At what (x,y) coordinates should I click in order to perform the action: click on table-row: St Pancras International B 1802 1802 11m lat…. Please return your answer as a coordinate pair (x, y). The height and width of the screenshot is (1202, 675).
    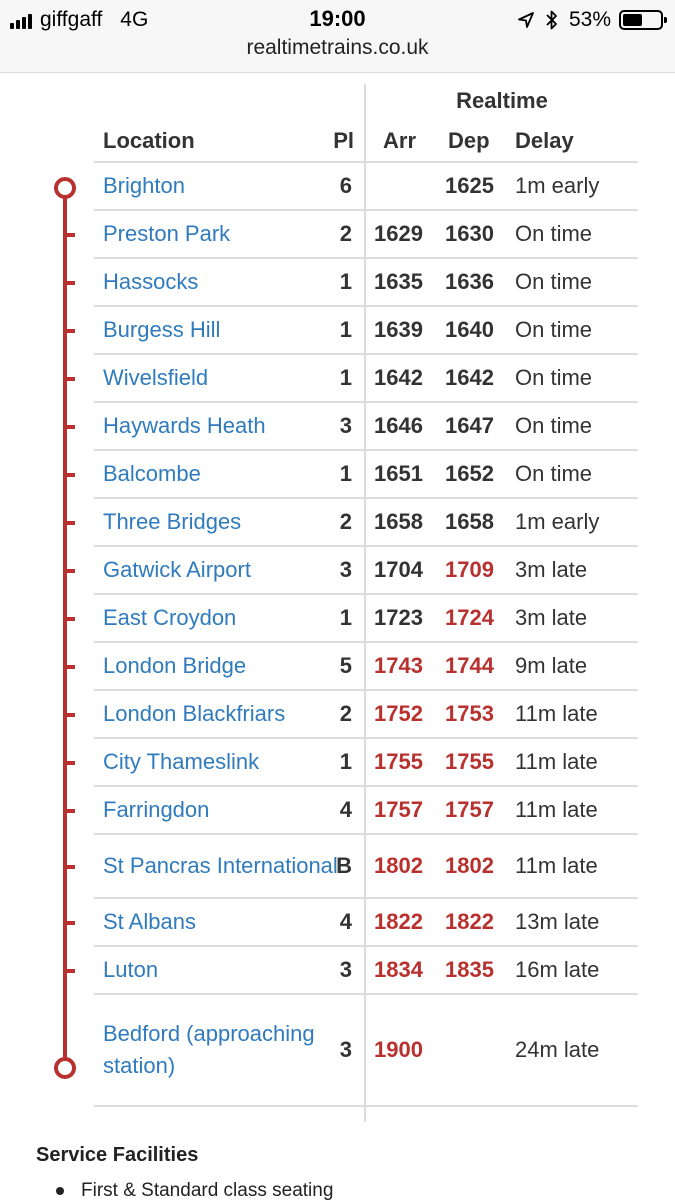
    Looking at the image, I should click on (337, 867).